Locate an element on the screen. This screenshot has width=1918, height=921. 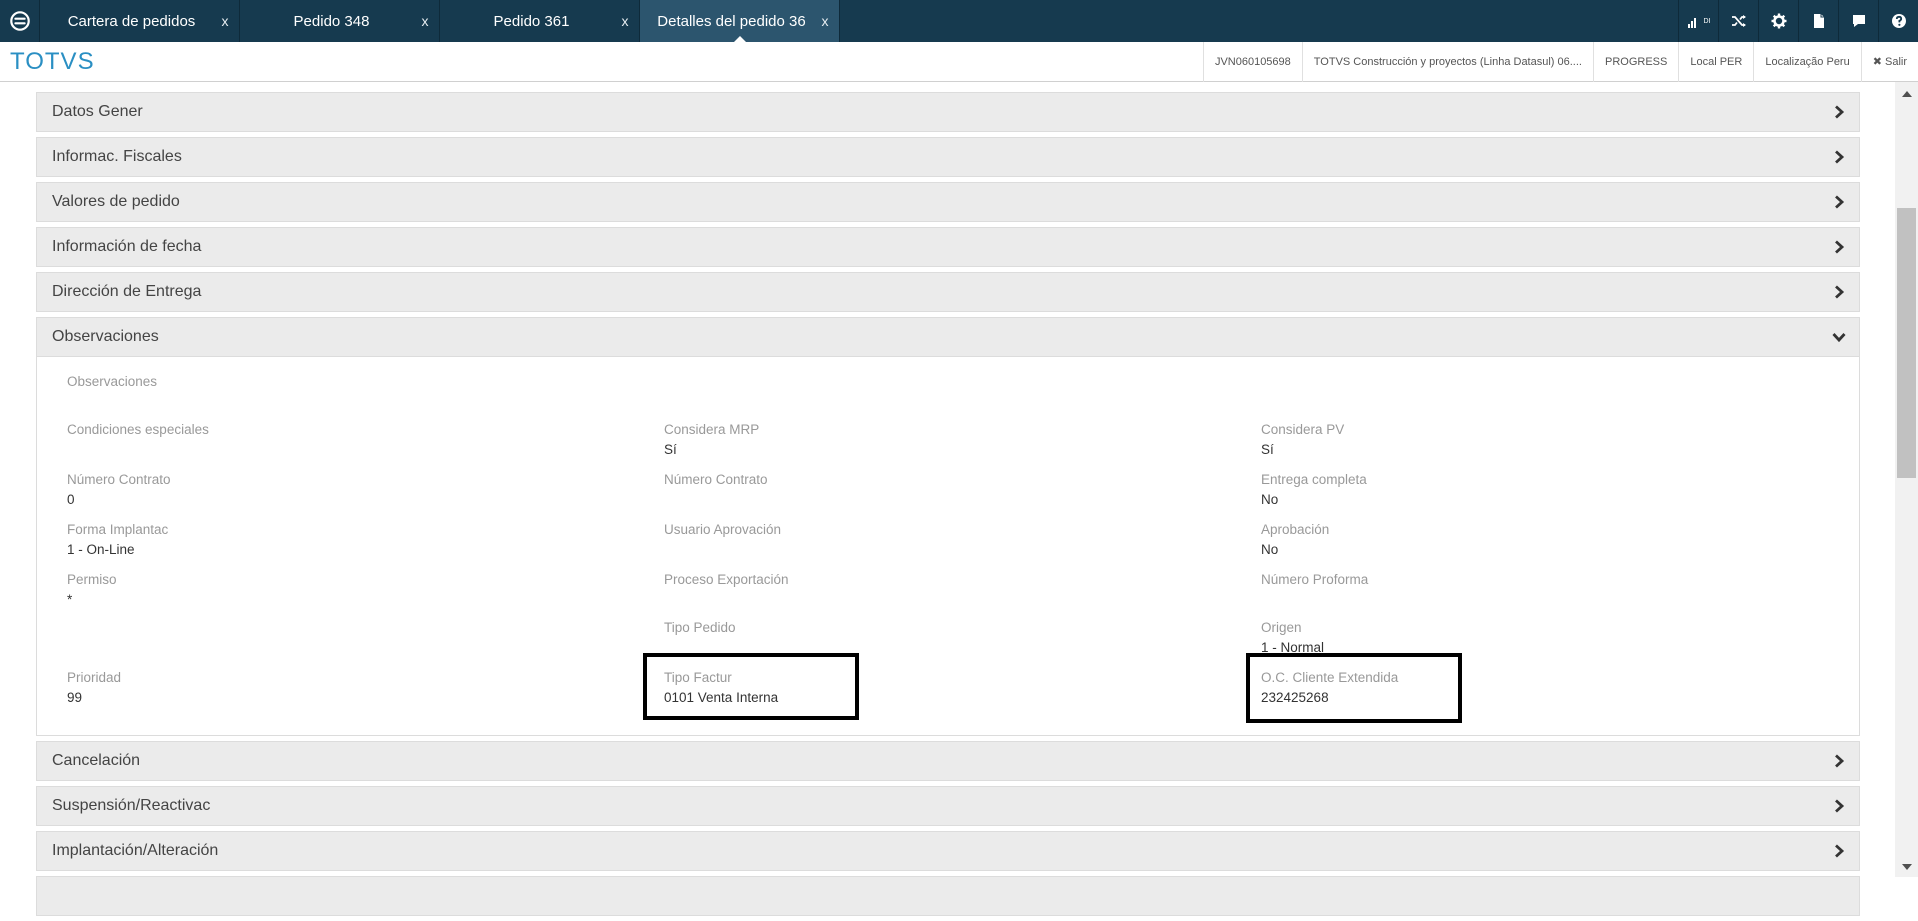
section-header: Datos Gener is located at coordinates (948, 112).